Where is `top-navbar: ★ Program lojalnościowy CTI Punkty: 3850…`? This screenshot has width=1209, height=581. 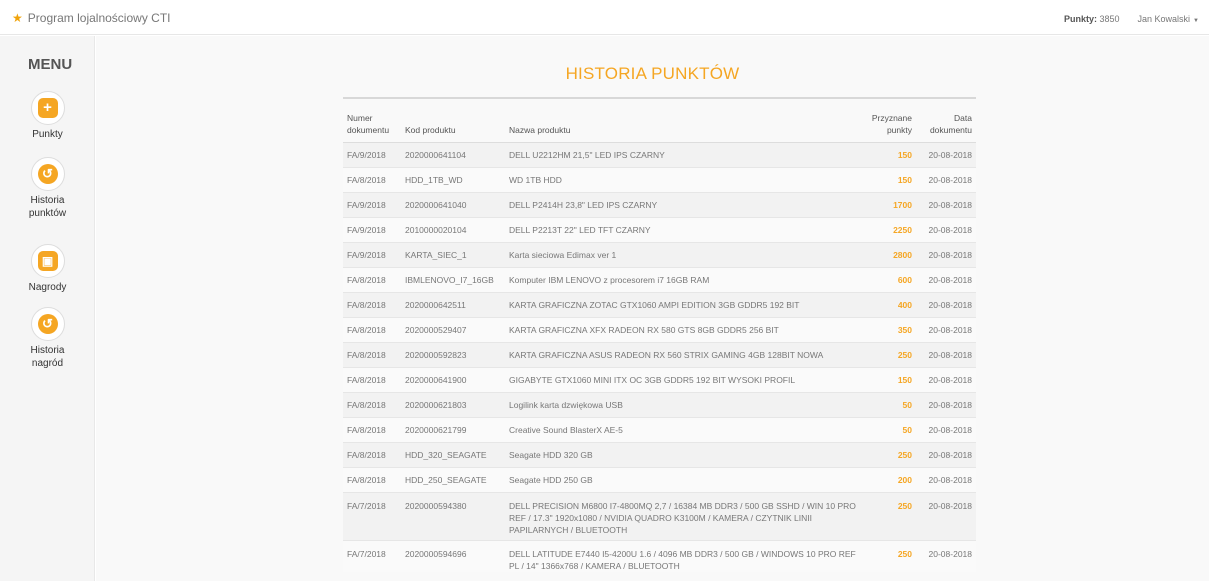 top-navbar: ★ Program lojalnościowy CTI Punkty: 3850… is located at coordinates (604, 17).